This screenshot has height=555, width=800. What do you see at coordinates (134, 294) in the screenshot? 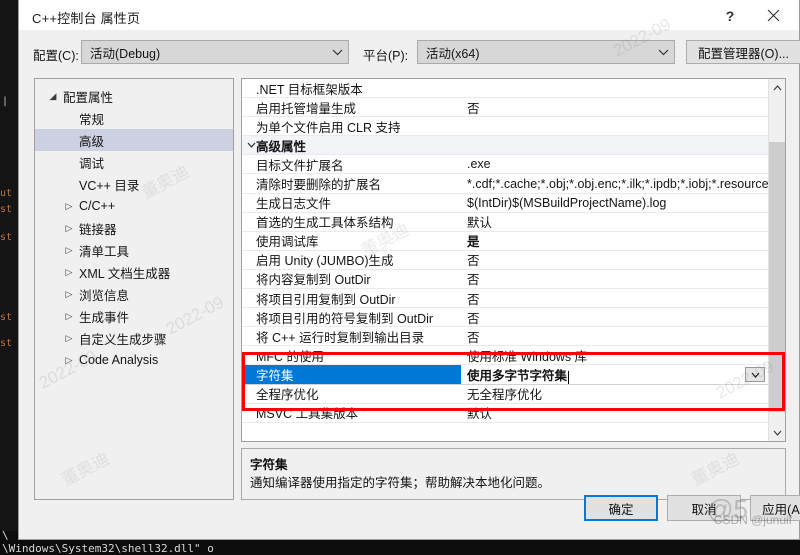
I see `tree-item: ▷ 浏览信息` at bounding box center [134, 294].